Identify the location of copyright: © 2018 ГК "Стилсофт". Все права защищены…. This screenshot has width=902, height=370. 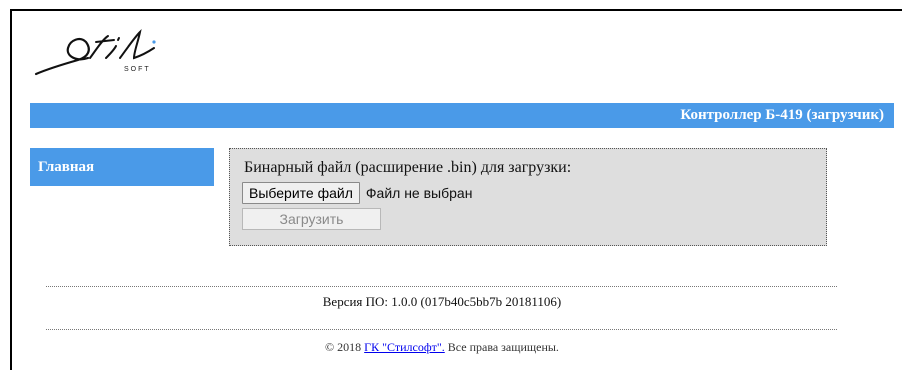
(442, 347).